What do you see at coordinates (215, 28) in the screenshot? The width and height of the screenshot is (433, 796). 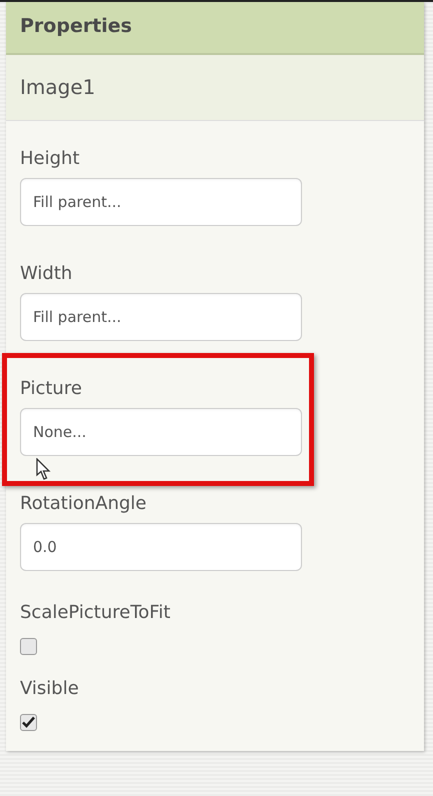 I see `panel-title: Properties` at bounding box center [215, 28].